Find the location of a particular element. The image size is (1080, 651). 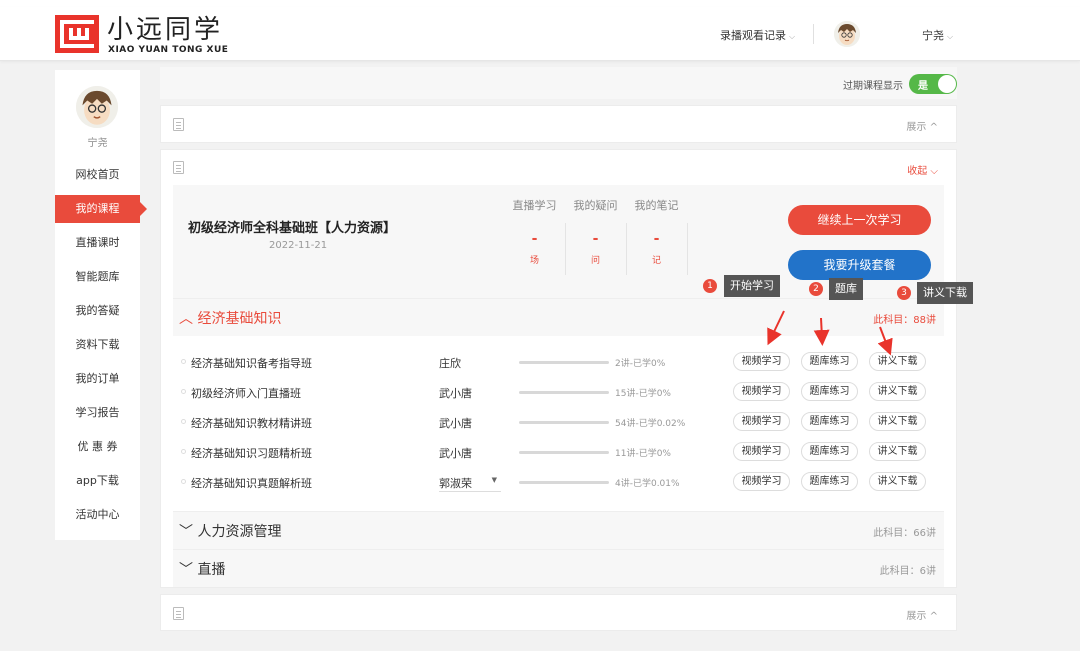

annotation-arrows is located at coordinates (830, 333).